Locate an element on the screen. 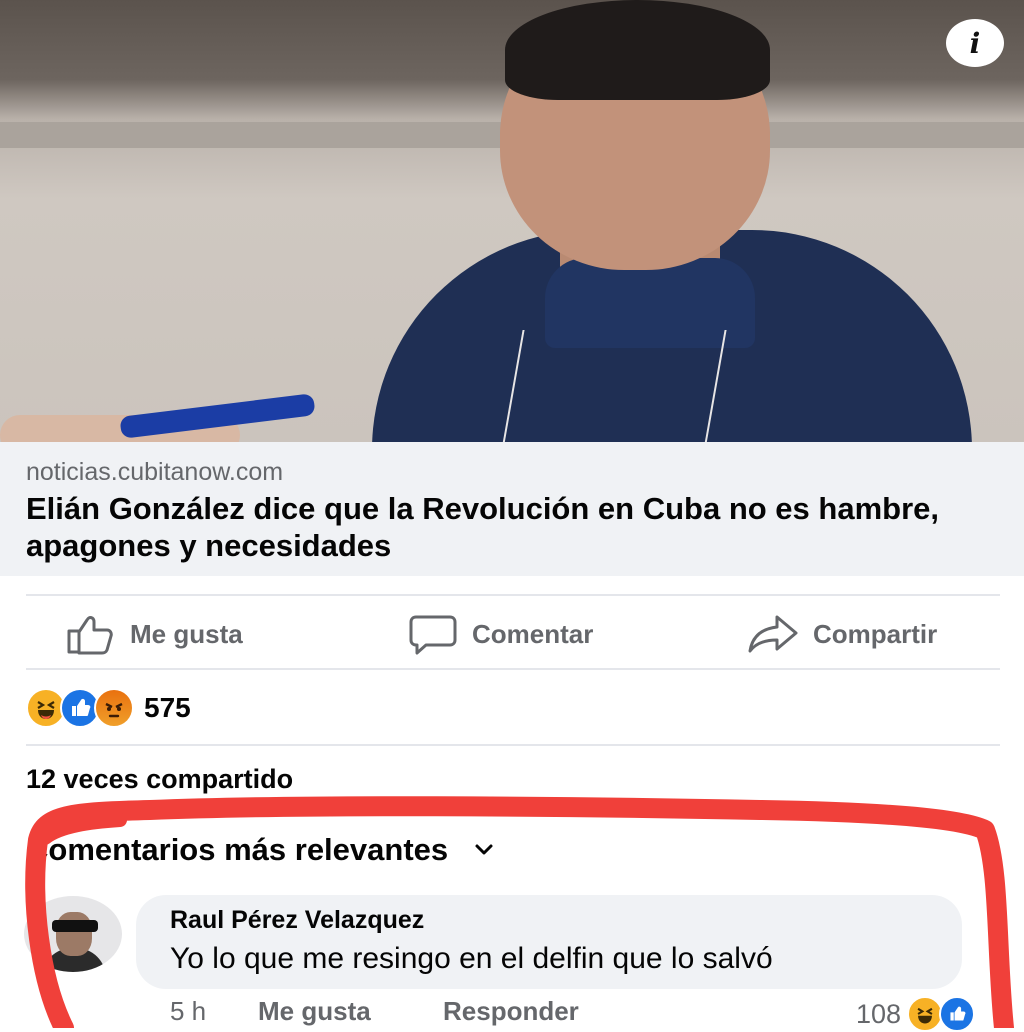 The height and width of the screenshot is (1032, 1024). reactions-summary: 575 is located at coordinates (108, 708).